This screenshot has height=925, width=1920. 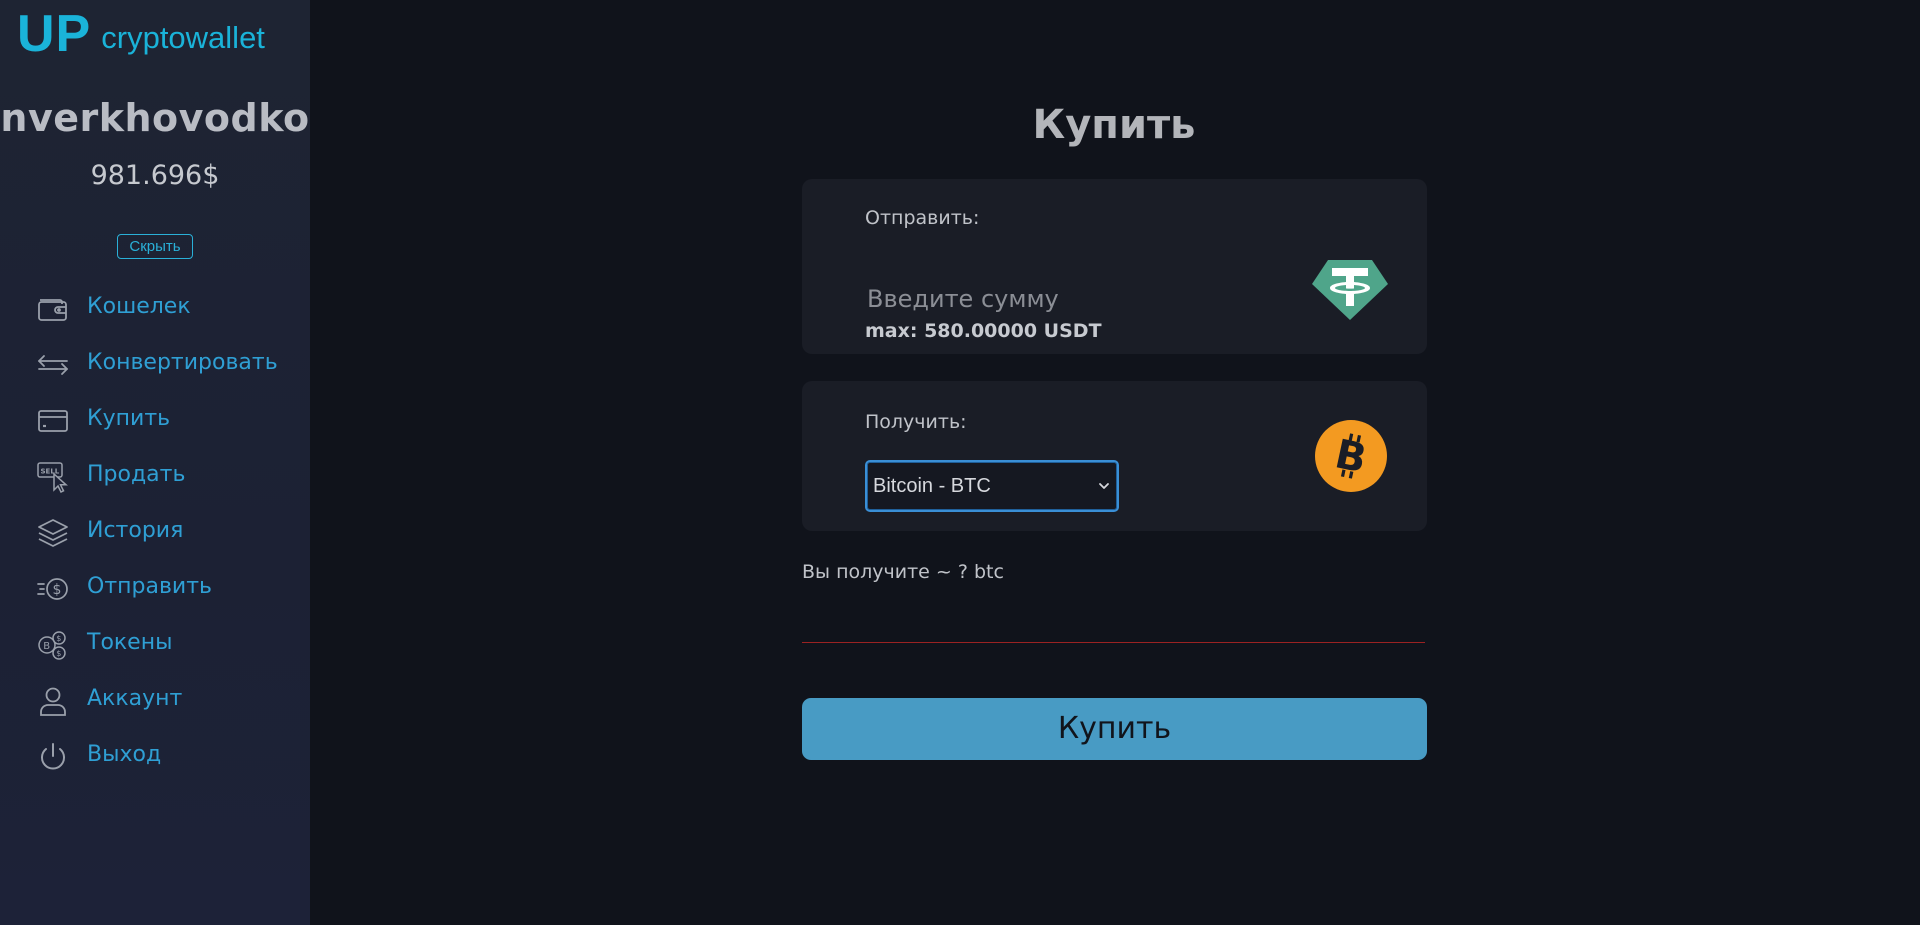 I want to click on sidebar-item-sell: SELL Продать, so click(x=155, y=476).